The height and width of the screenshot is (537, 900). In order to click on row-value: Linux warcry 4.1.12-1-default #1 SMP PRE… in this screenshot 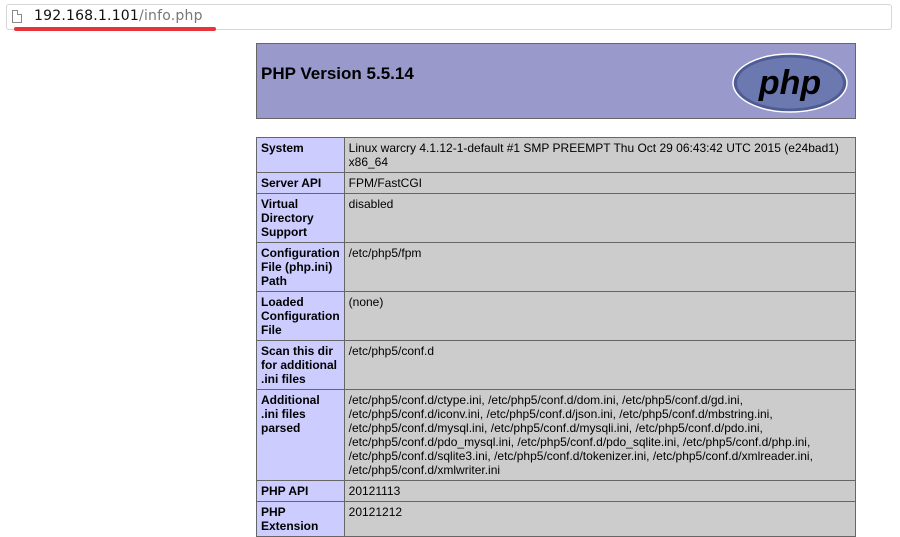, I will do `click(600, 155)`.